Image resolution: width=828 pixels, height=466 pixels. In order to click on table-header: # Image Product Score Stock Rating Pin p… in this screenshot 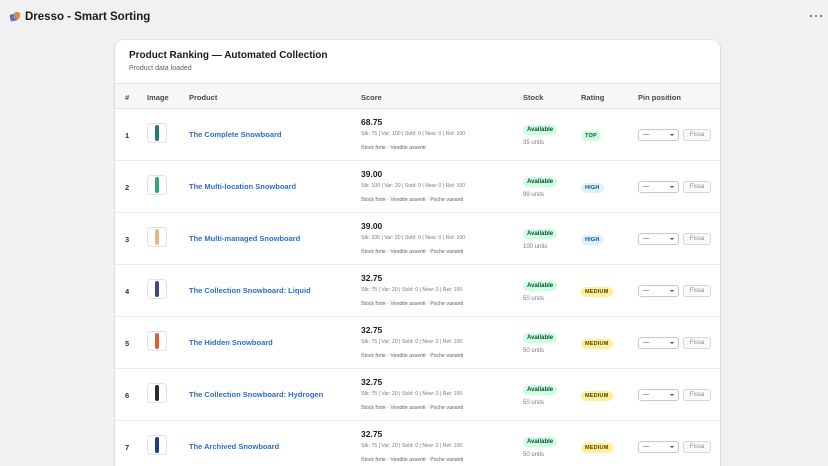, I will do `click(417, 96)`.